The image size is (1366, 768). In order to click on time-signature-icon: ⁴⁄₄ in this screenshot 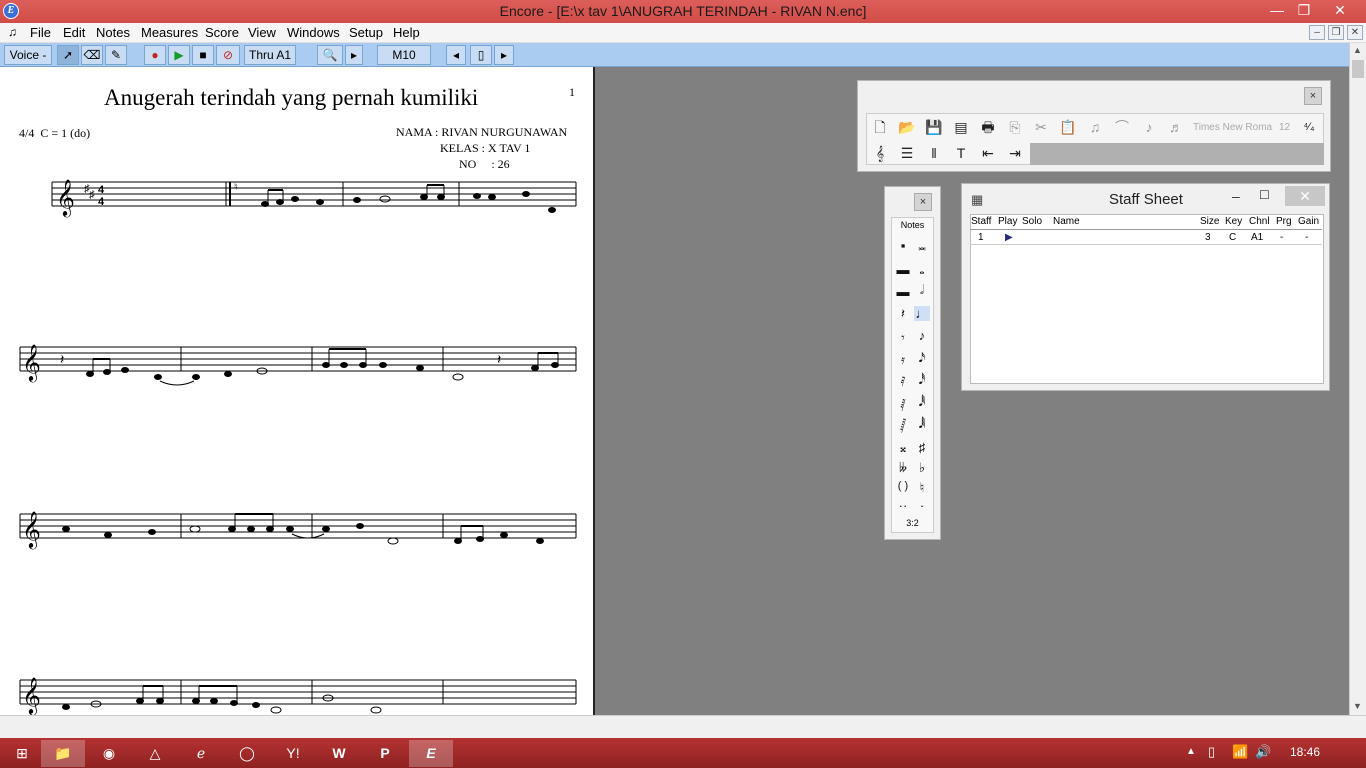, I will do `click(1309, 127)`.